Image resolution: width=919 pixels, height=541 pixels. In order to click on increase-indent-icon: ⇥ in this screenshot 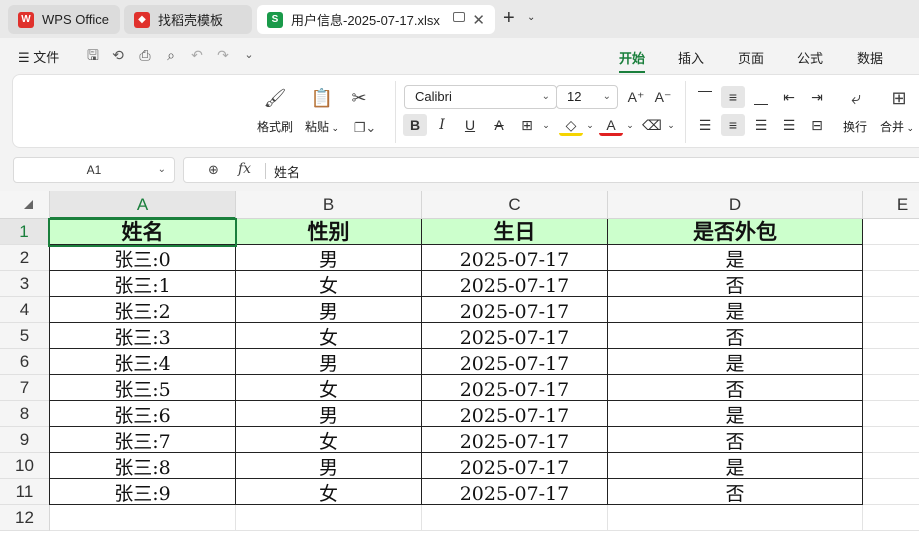, I will do `click(817, 97)`.